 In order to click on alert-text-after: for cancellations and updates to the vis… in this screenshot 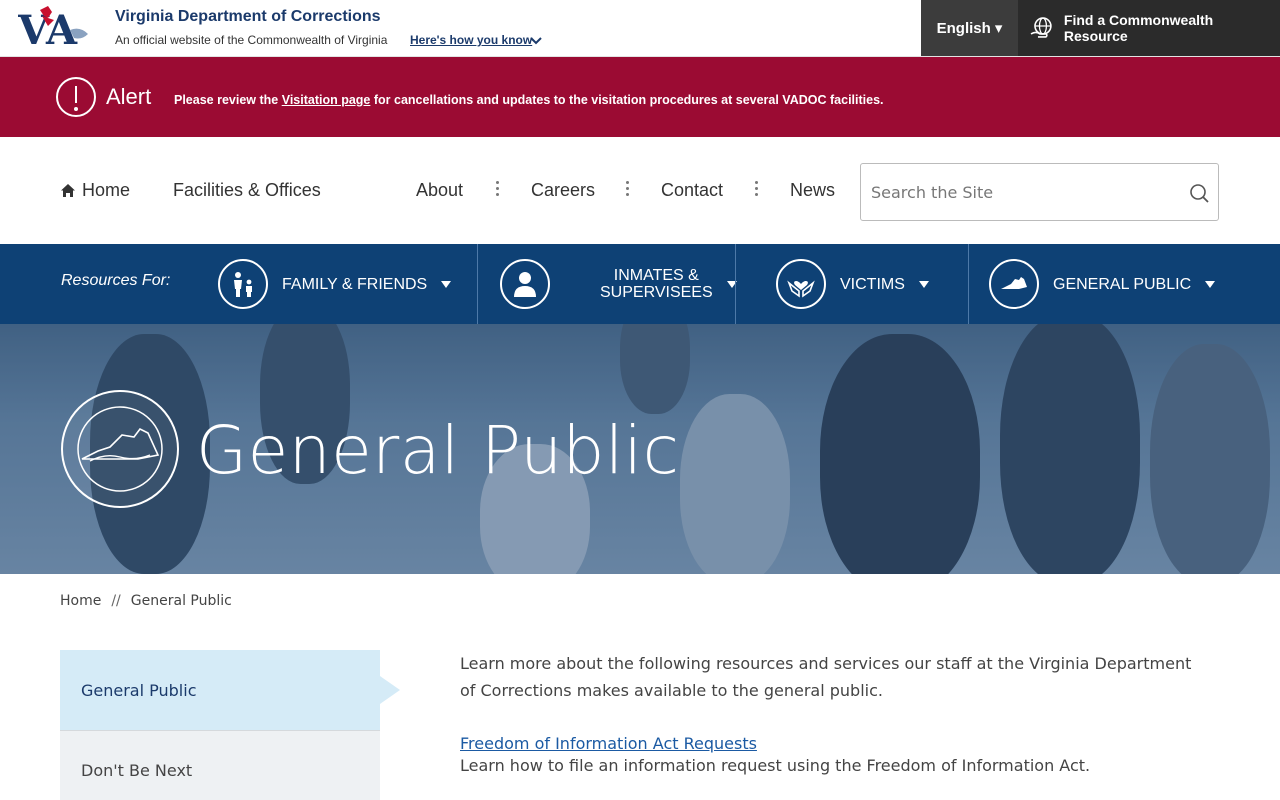, I will do `click(627, 100)`.